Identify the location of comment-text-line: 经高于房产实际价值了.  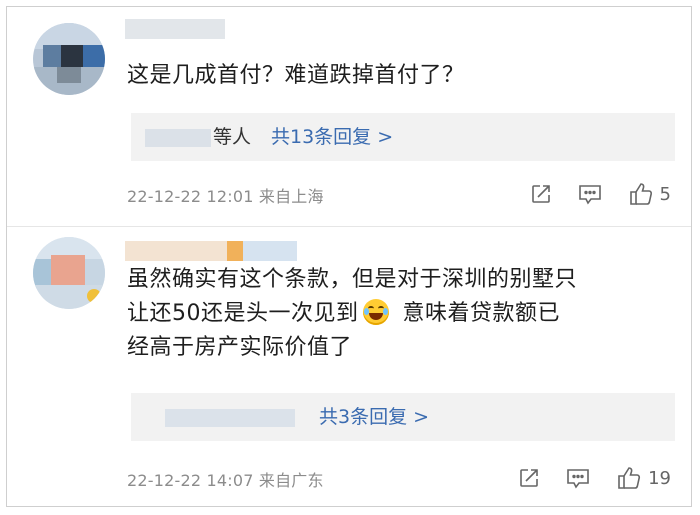
(240, 347).